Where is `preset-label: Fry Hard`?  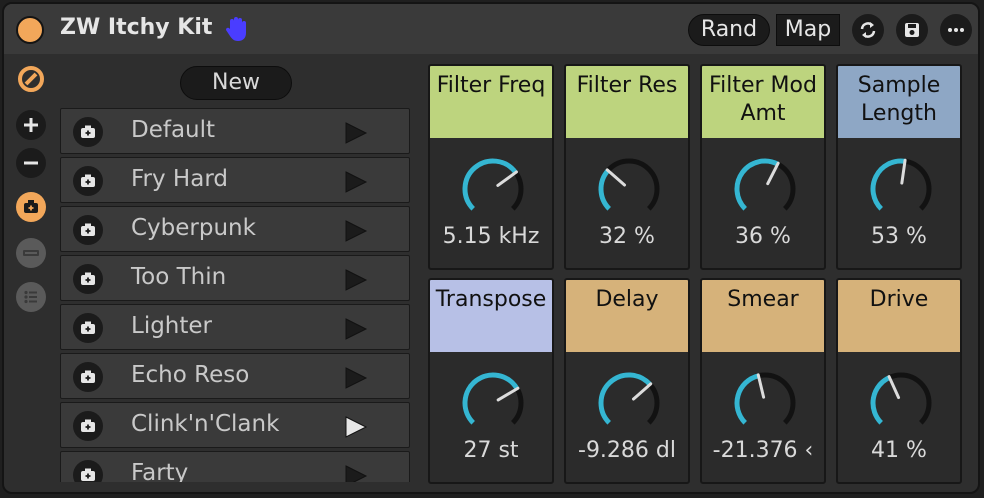 preset-label: Fry Hard is located at coordinates (179, 179).